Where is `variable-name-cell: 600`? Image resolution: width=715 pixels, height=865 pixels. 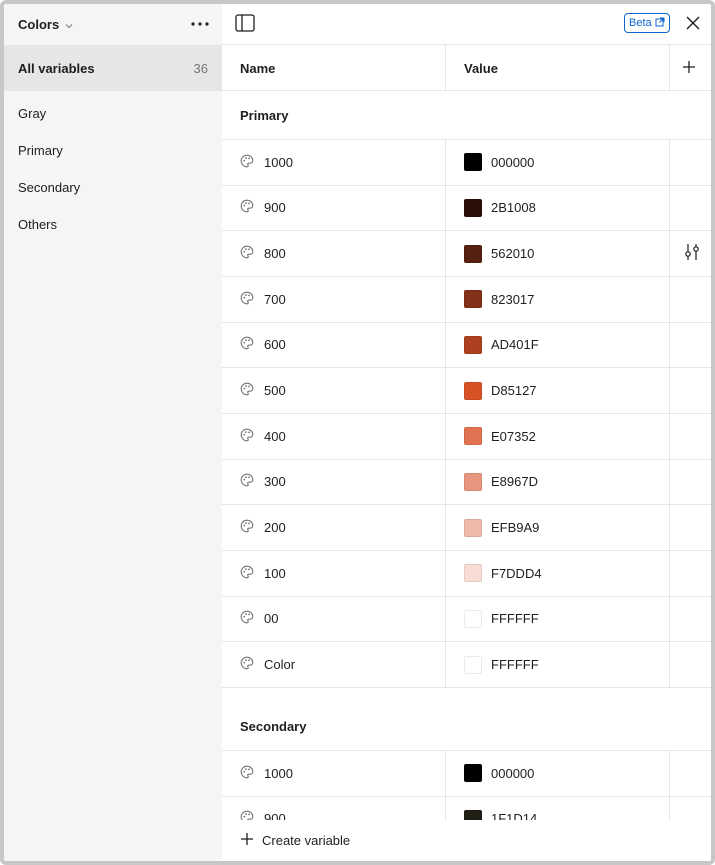
variable-name-cell: 600 is located at coordinates (263, 345).